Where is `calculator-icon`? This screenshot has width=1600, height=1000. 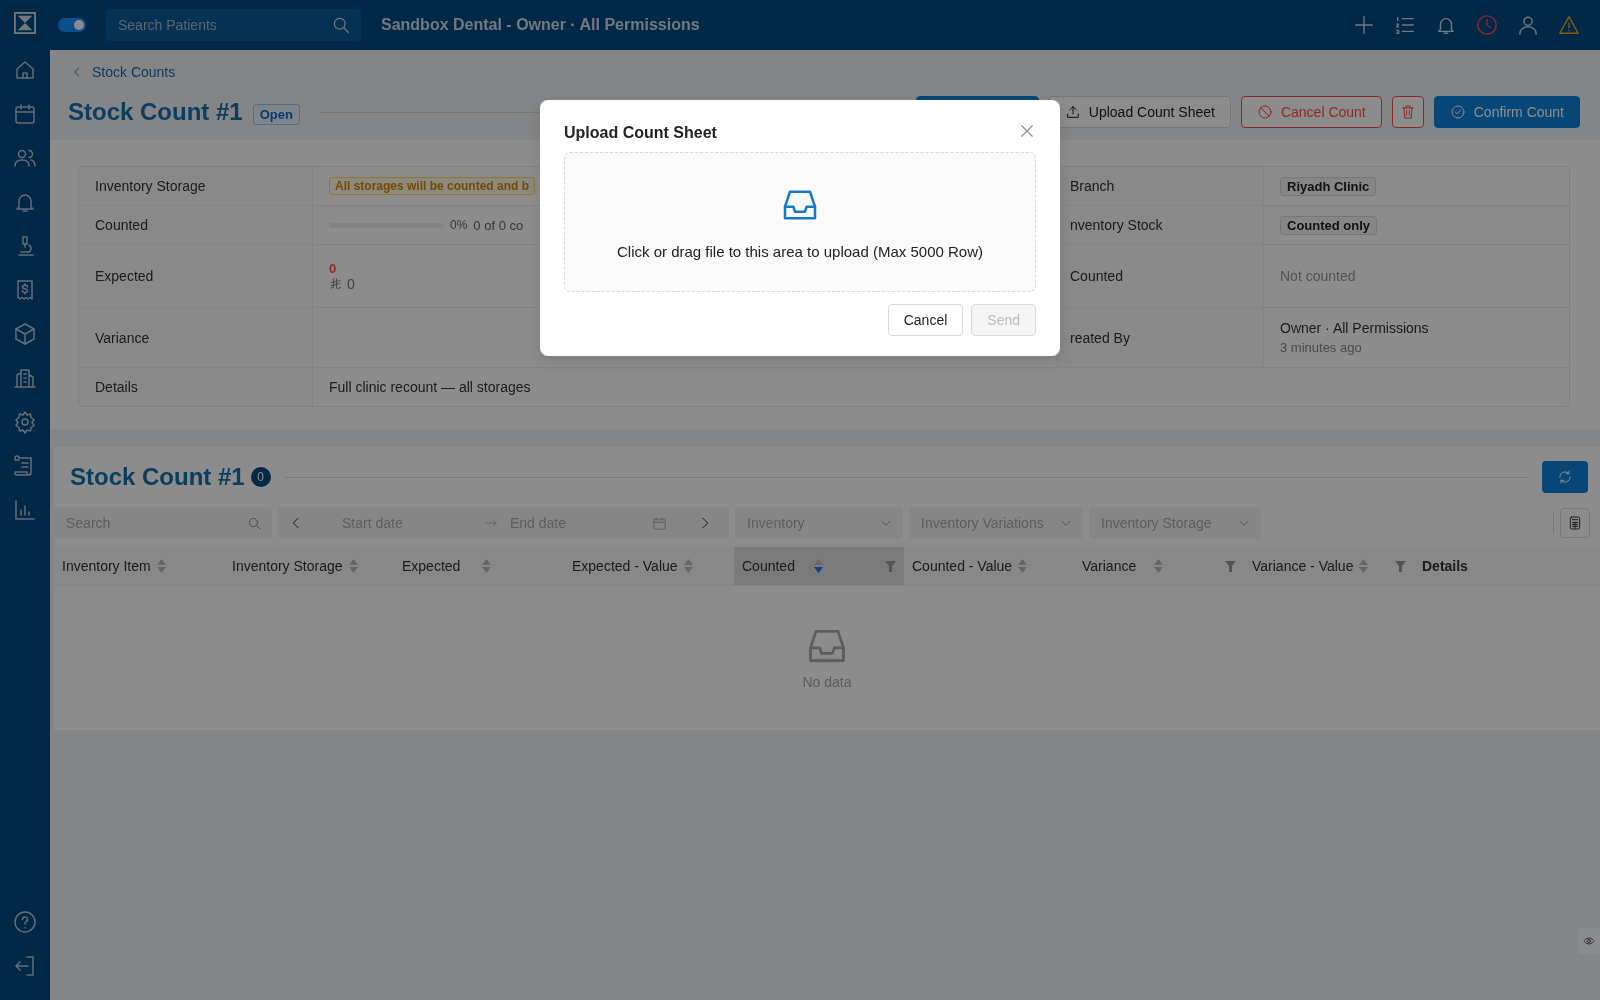
calculator-icon is located at coordinates (1575, 523).